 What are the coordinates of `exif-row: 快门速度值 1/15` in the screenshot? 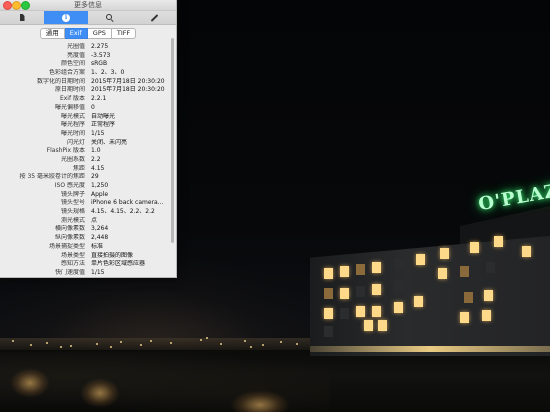 It's located at (84, 272).